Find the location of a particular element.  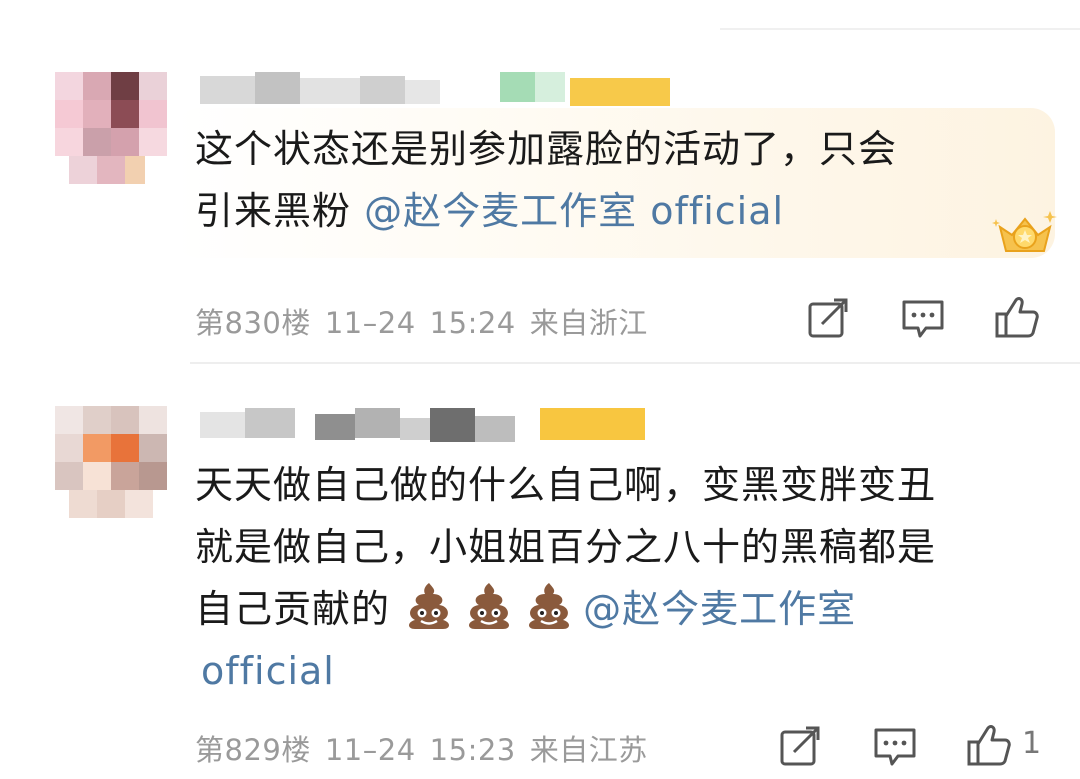

floor-number: 第829楼 is located at coordinates (253, 750).